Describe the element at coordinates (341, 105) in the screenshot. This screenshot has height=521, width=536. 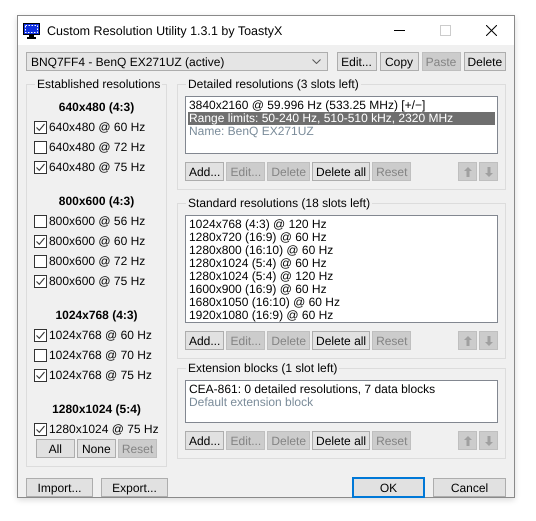
I see `list-item: 3840x2160 @ 59.996 Hz (533.25 MHz) [+/−]` at that location.